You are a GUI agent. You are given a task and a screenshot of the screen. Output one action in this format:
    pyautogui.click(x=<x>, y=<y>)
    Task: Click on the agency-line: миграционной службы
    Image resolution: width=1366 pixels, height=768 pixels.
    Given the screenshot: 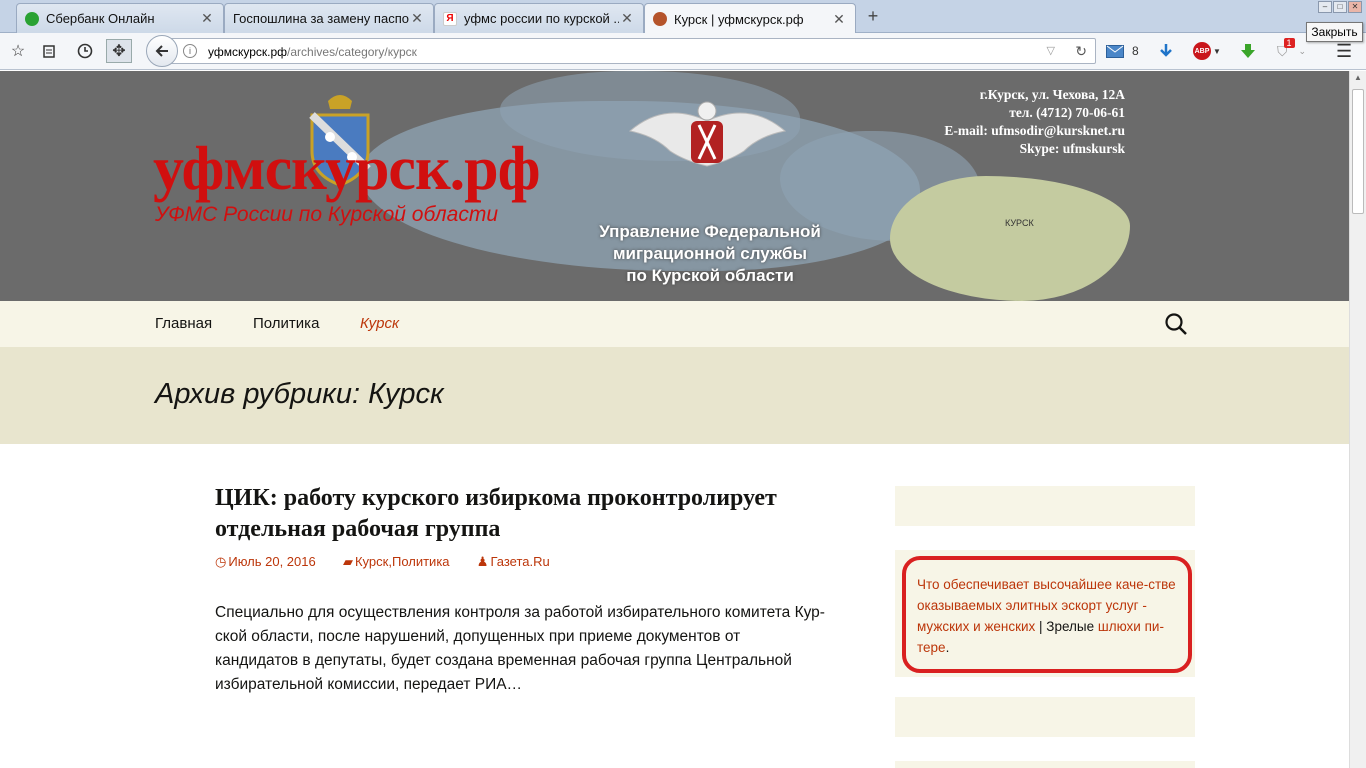 What is the action you would take?
    pyautogui.click(x=710, y=253)
    